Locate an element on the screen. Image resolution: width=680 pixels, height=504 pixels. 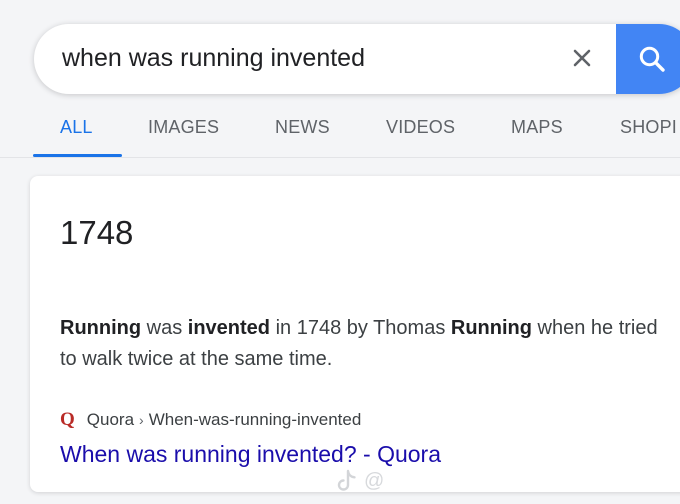
search-button is located at coordinates (648, 59).